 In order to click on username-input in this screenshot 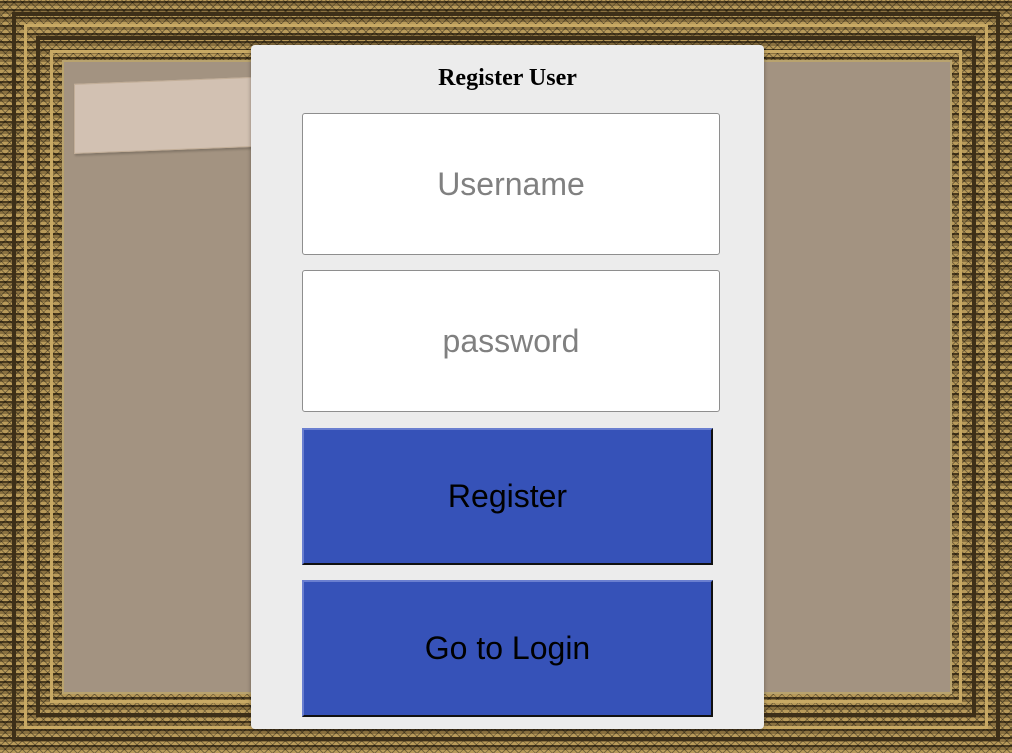, I will do `click(511, 184)`.